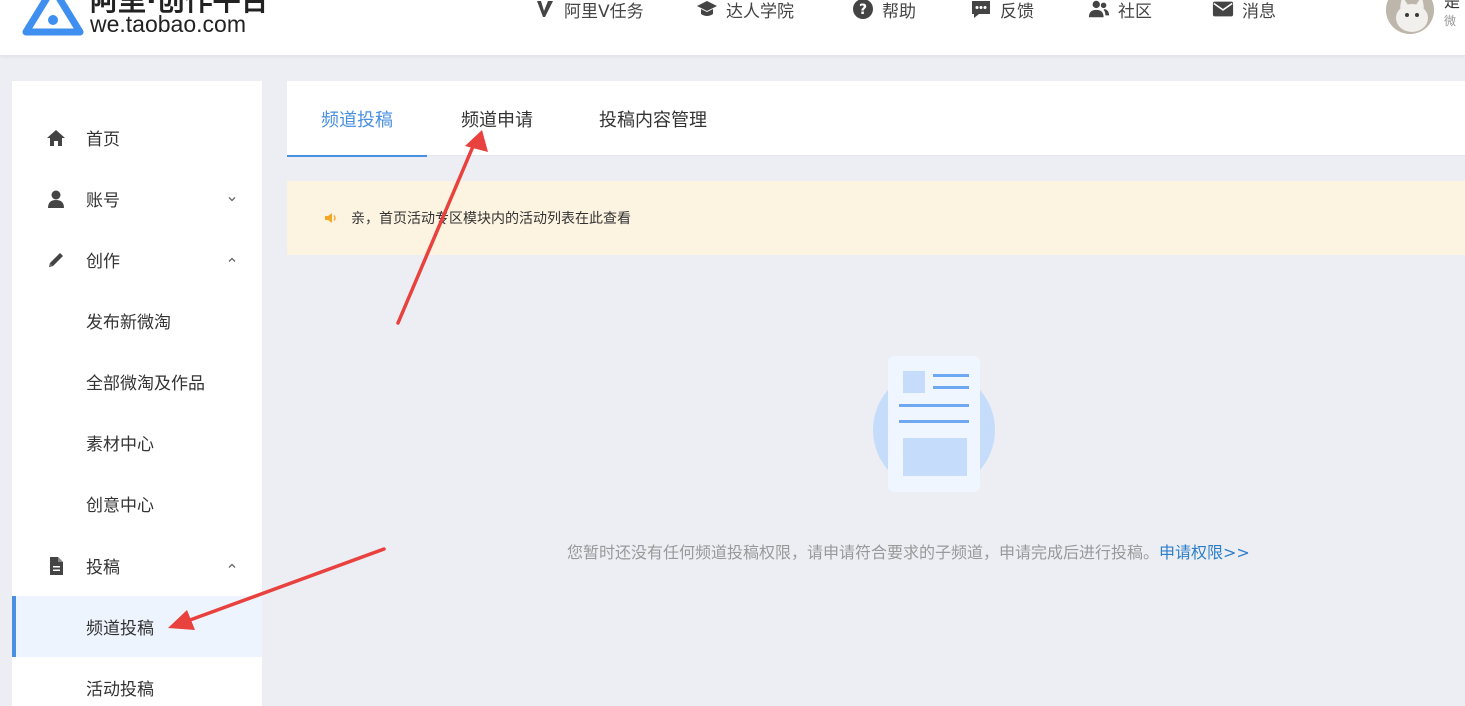  I want to click on graduation-cap-icon, so click(707, 8).